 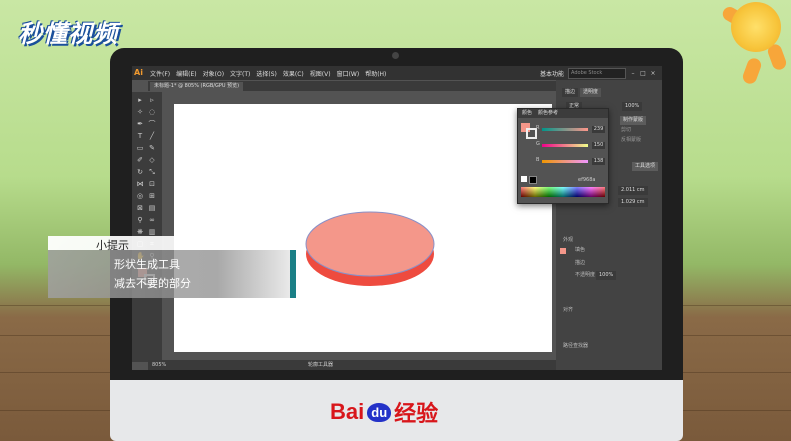 I want to click on opacity-field: 100%, so click(x=632, y=106).